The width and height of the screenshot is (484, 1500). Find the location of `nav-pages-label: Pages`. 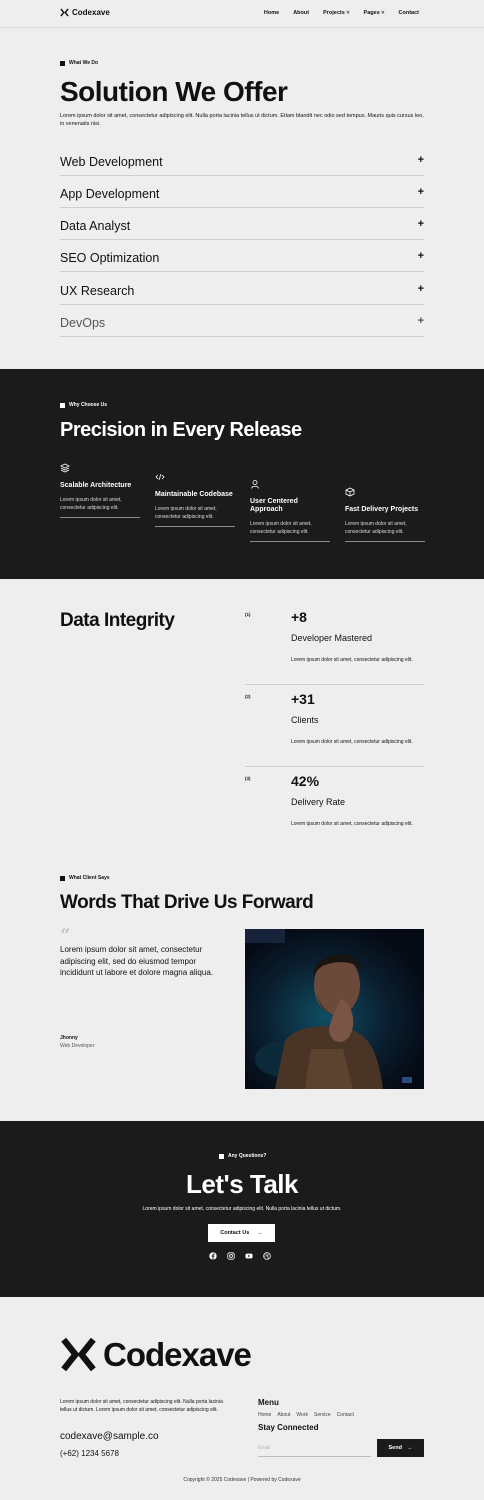

nav-pages-label: Pages is located at coordinates (371, 13).